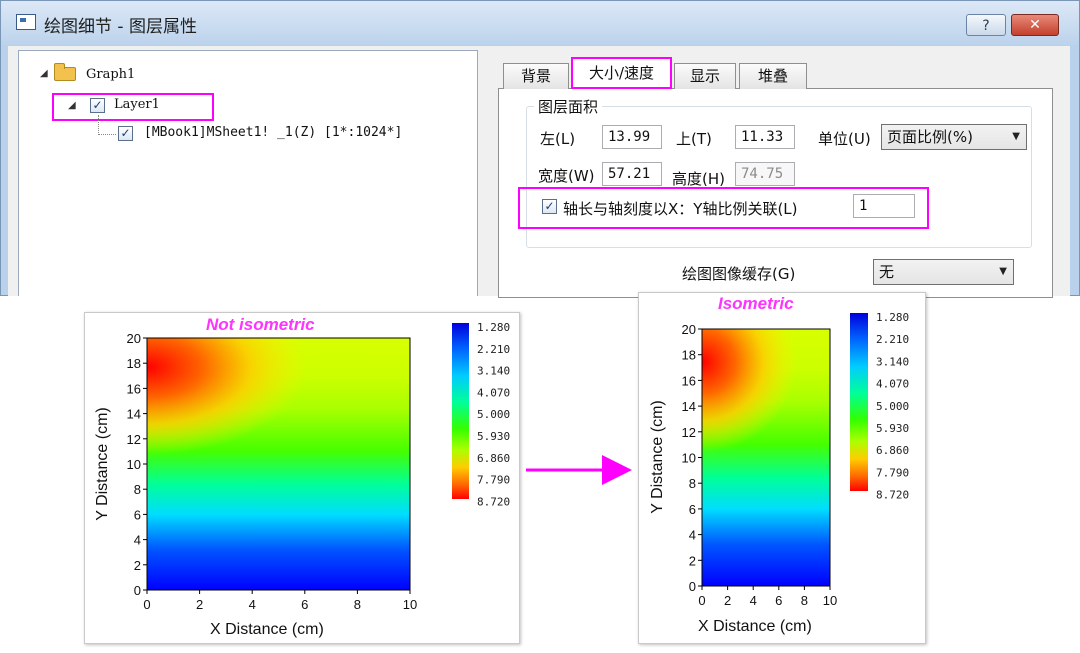 The height and width of the screenshot is (653, 1080). Describe the element at coordinates (267, 629) in the screenshot. I see `plot1-x-axis-title: X Distance (cm)` at that location.